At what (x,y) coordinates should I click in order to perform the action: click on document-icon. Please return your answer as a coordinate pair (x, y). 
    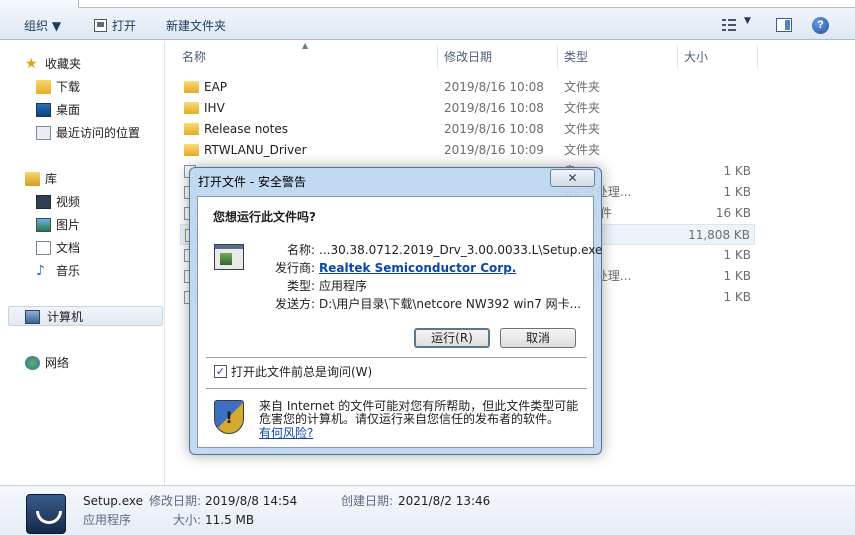
    Looking at the image, I should click on (43, 248).